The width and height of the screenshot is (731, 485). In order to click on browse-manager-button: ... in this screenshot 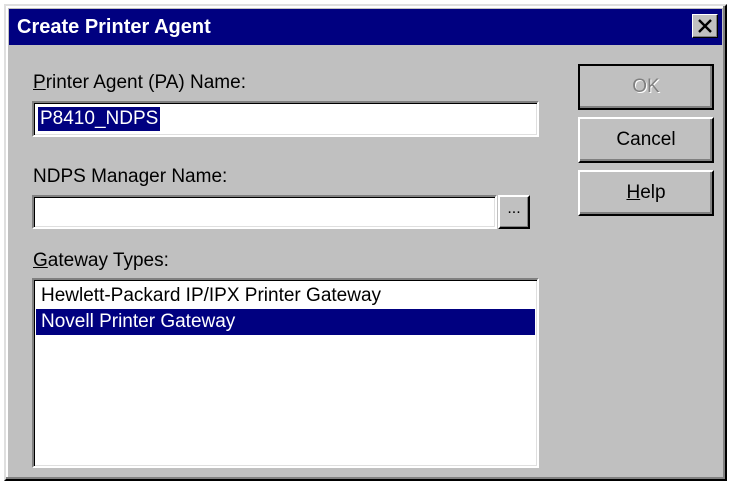, I will do `click(514, 212)`.